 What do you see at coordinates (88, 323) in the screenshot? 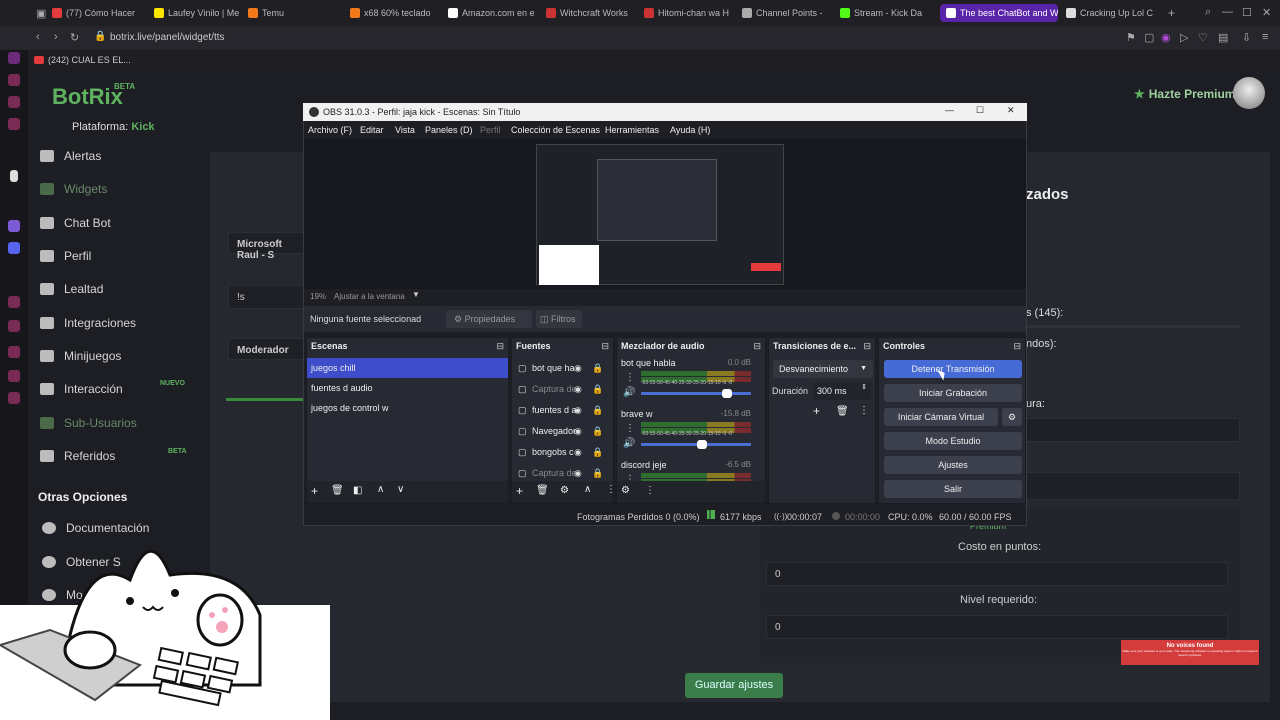
I see `sidebar-item-integraciones: Integraciones` at bounding box center [88, 323].